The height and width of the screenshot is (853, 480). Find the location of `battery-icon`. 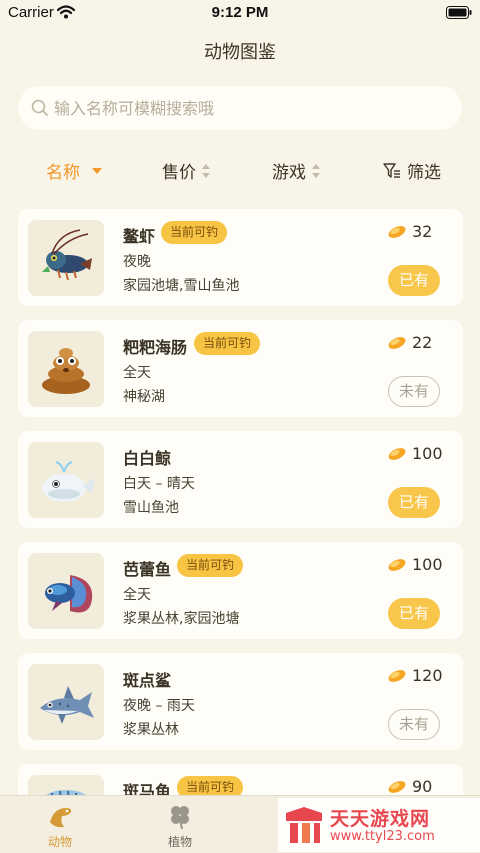

battery-icon is located at coordinates (459, 12).